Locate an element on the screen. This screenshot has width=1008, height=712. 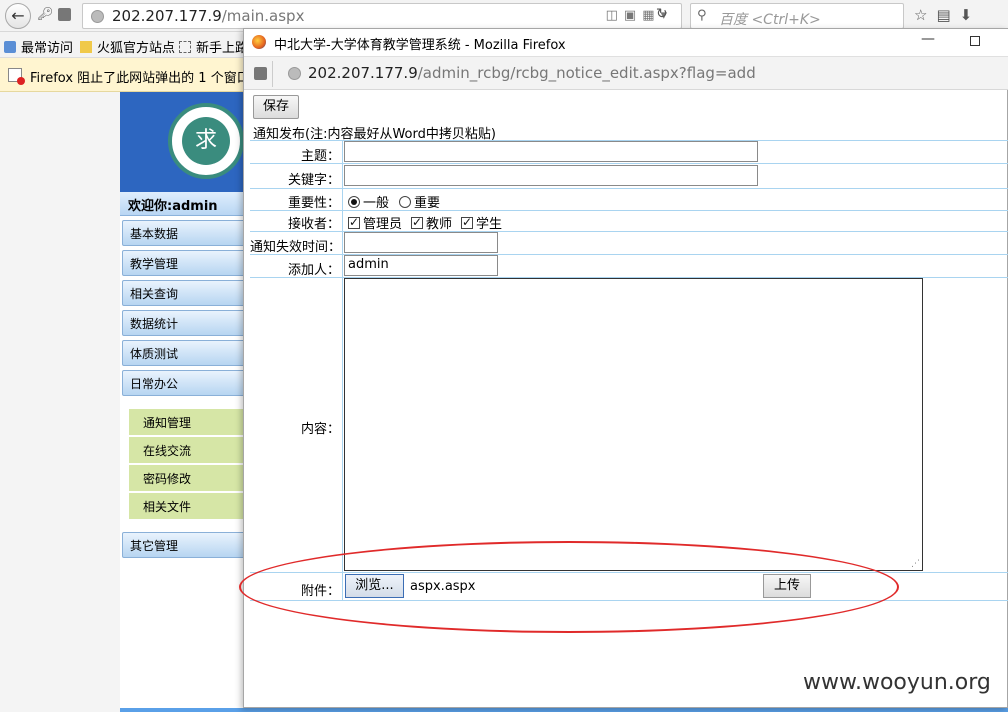
keywords-label: 关键字： is located at coordinates (313, 180).